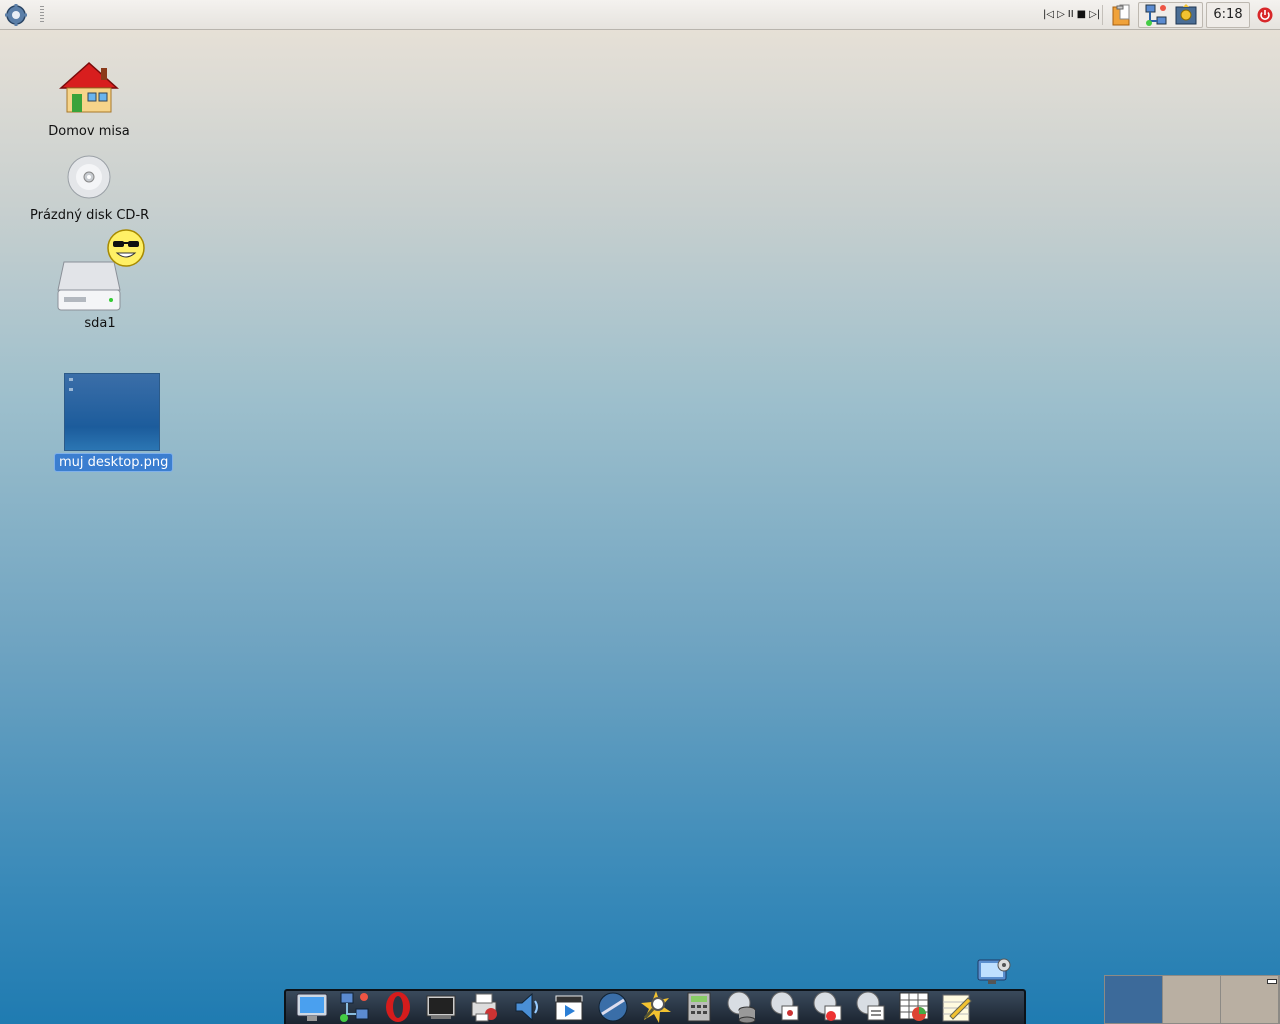  What do you see at coordinates (126, 248) in the screenshot?
I see `smiley-sunglasses-icon` at bounding box center [126, 248].